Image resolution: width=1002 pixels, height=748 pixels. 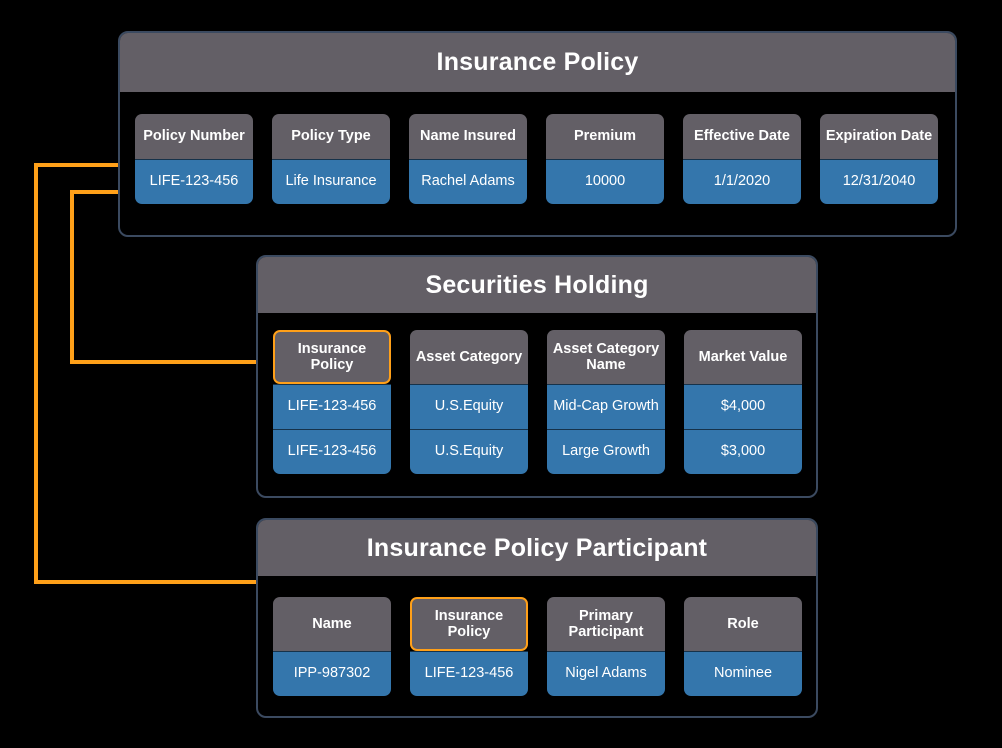 I want to click on column-expiration-date: Expiration Date 12/31/2040, so click(x=879, y=159).